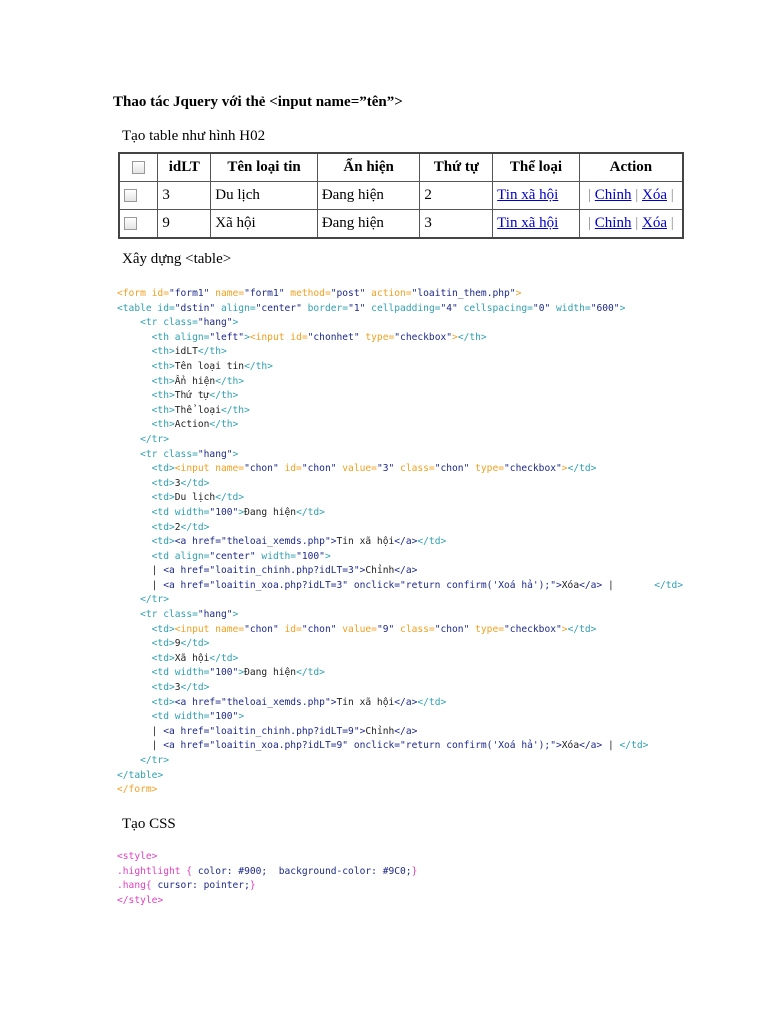  What do you see at coordinates (605, 308) in the screenshot?
I see `code-token: "600"` at bounding box center [605, 308].